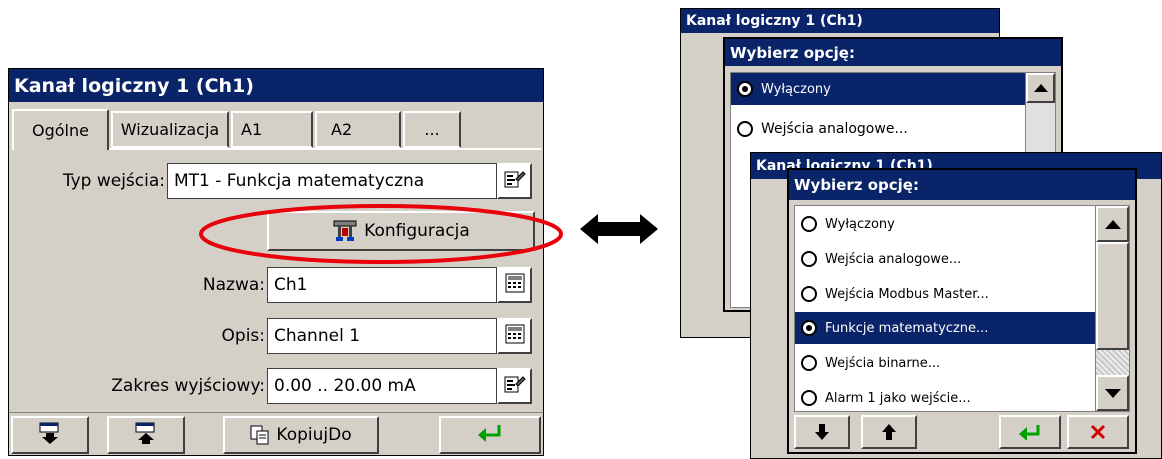  I want to click on bottom-toolbar: KopiujDo, so click(276, 433).